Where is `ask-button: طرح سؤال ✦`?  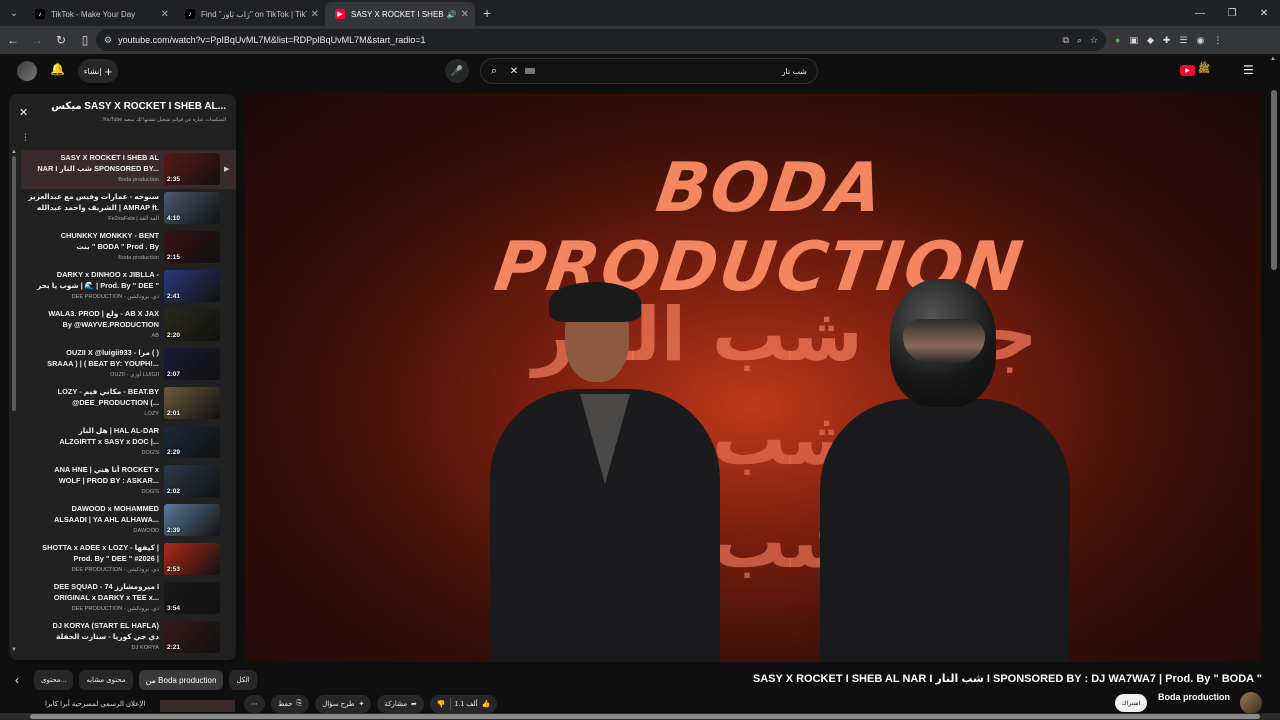
ask-button: طرح سؤال ✦ is located at coordinates (343, 704).